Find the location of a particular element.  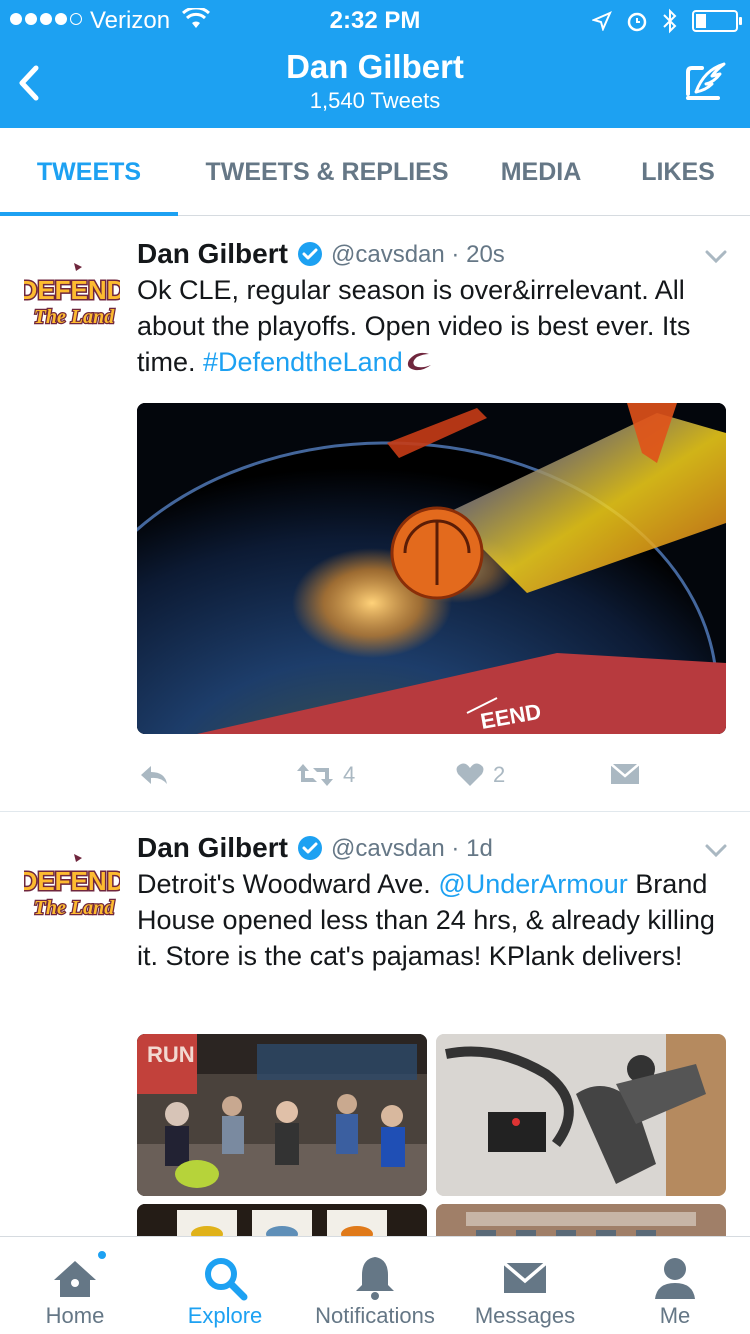

profile-tabs: TWEETS TWEETS & REPLIES MEDIA LIKES is located at coordinates (375, 172).